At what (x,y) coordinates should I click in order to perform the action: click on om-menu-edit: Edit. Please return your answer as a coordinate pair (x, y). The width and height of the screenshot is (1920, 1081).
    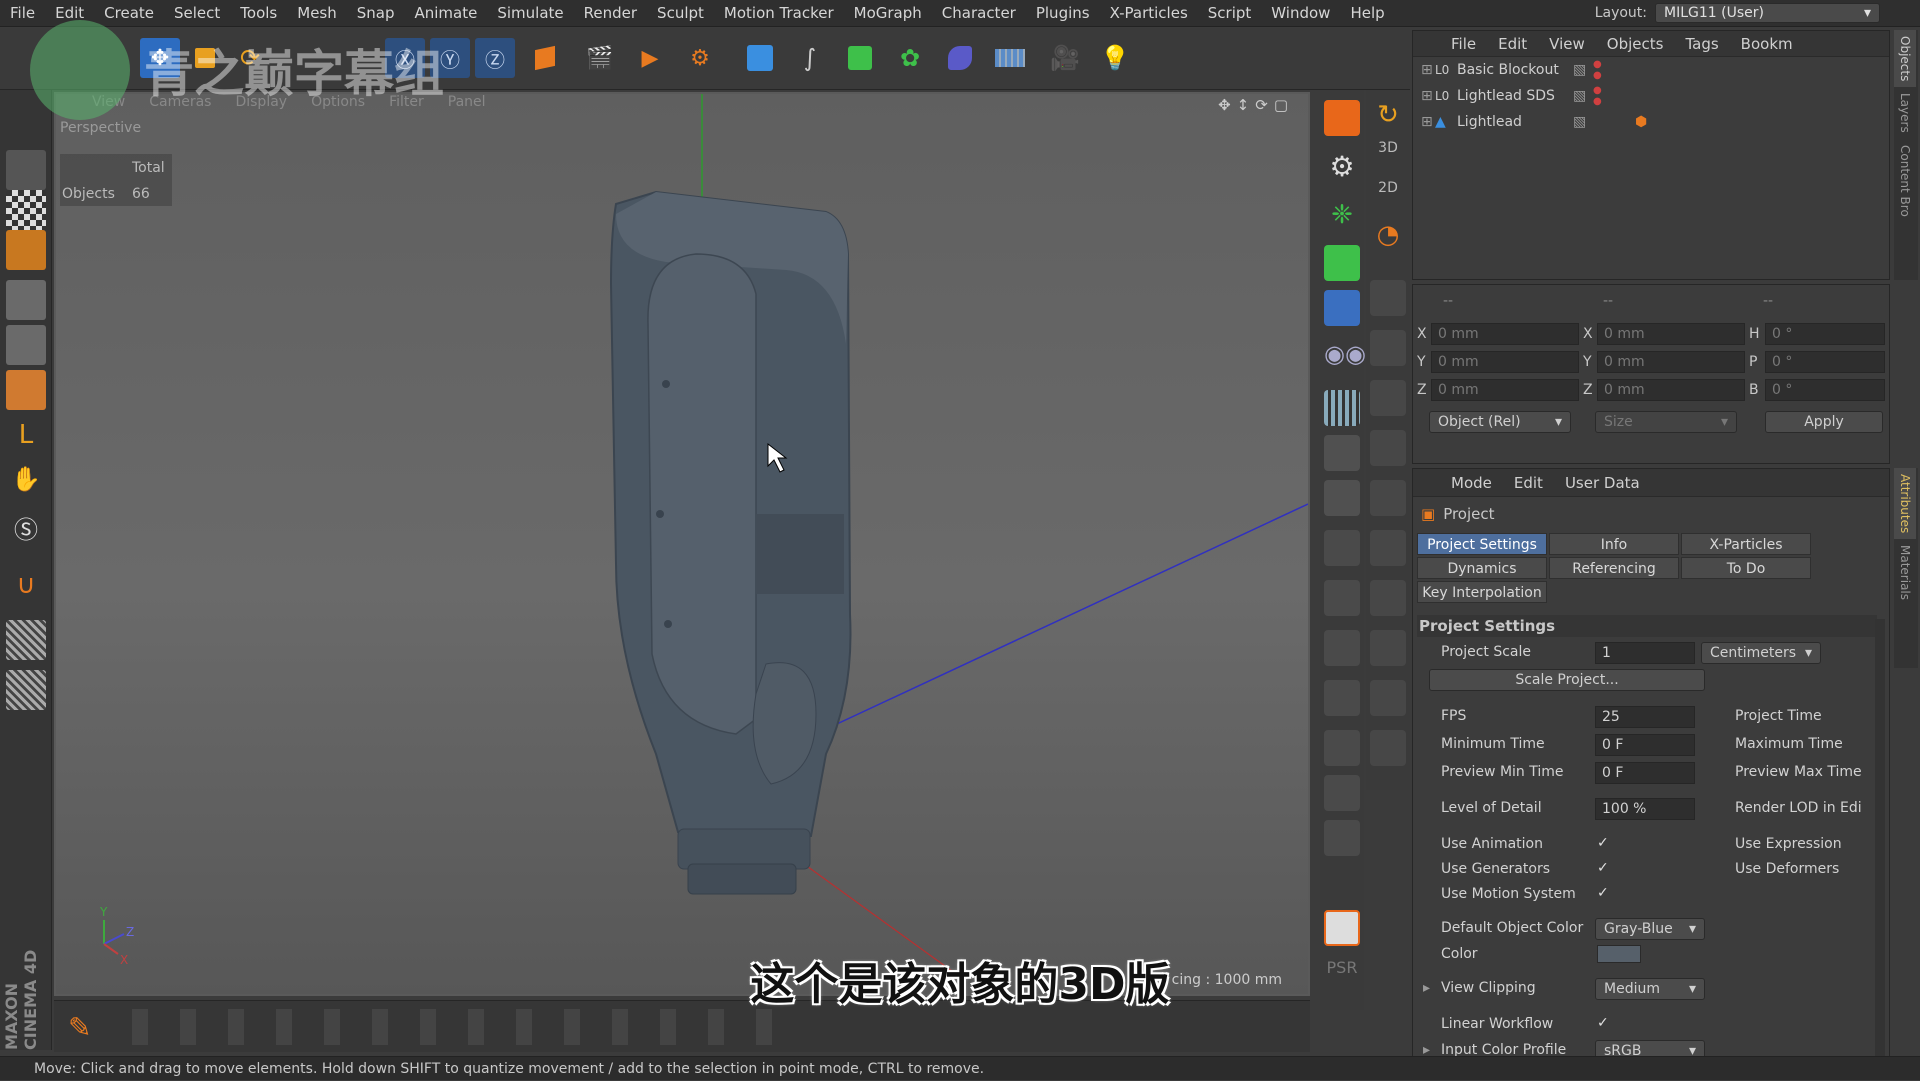
    Looking at the image, I should click on (1512, 44).